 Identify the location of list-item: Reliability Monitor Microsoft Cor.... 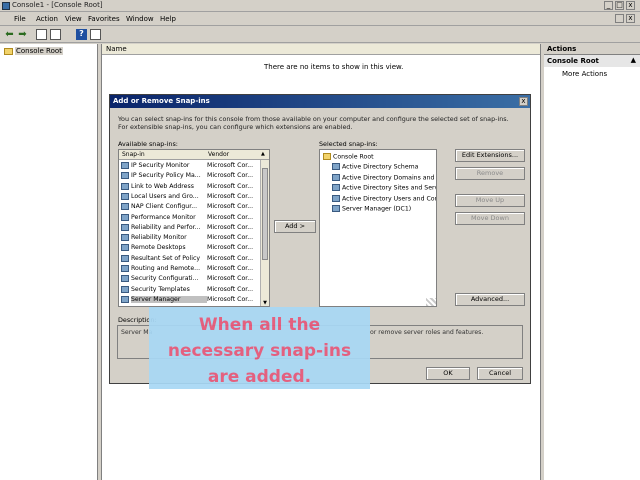
(189, 238).